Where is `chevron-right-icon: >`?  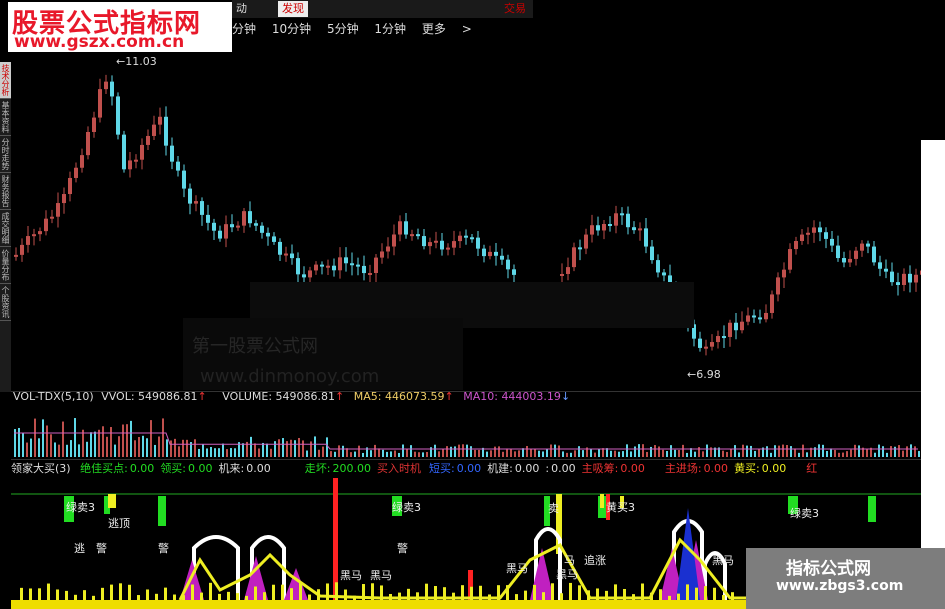
chevron-right-icon: > is located at coordinates (467, 29).